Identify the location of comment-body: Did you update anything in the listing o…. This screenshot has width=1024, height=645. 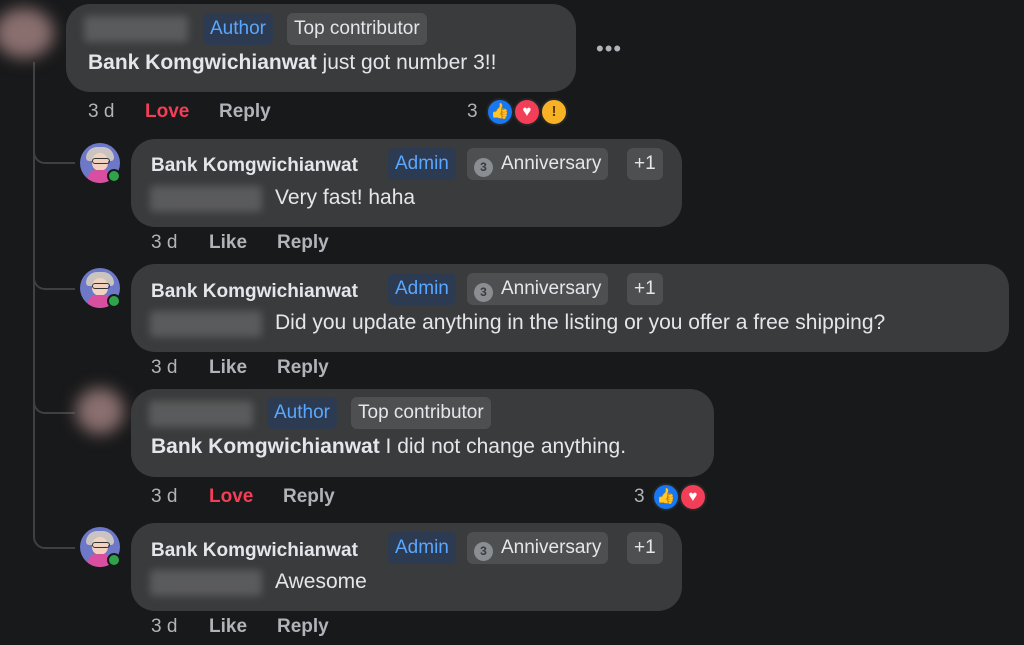
(580, 322).